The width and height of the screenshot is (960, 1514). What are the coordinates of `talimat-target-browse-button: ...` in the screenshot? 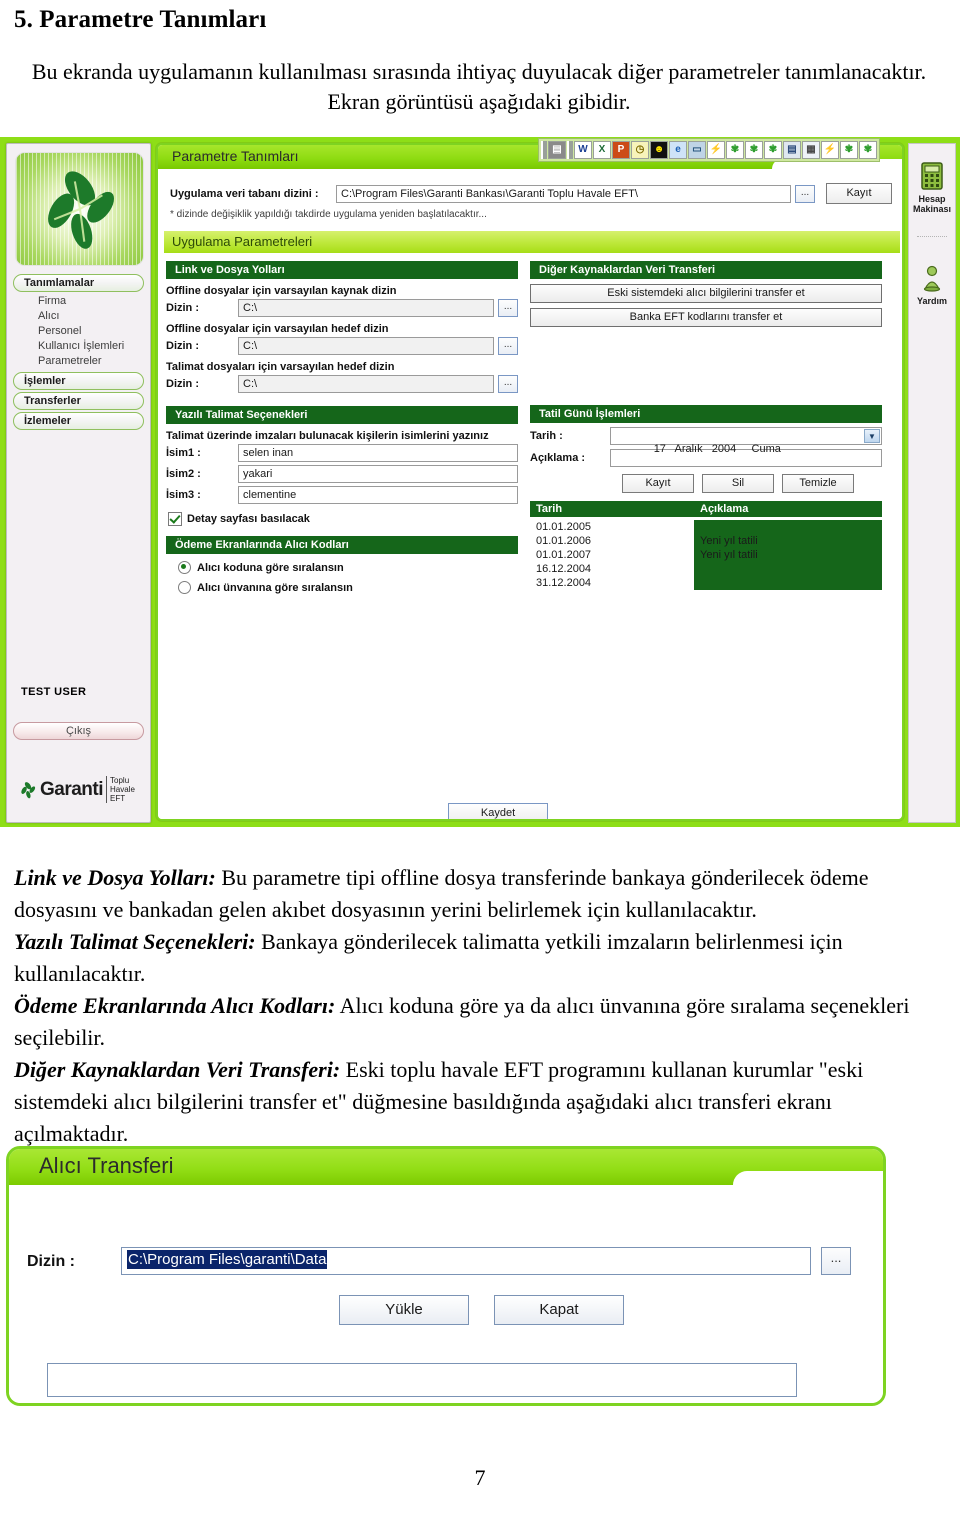 It's located at (508, 384).